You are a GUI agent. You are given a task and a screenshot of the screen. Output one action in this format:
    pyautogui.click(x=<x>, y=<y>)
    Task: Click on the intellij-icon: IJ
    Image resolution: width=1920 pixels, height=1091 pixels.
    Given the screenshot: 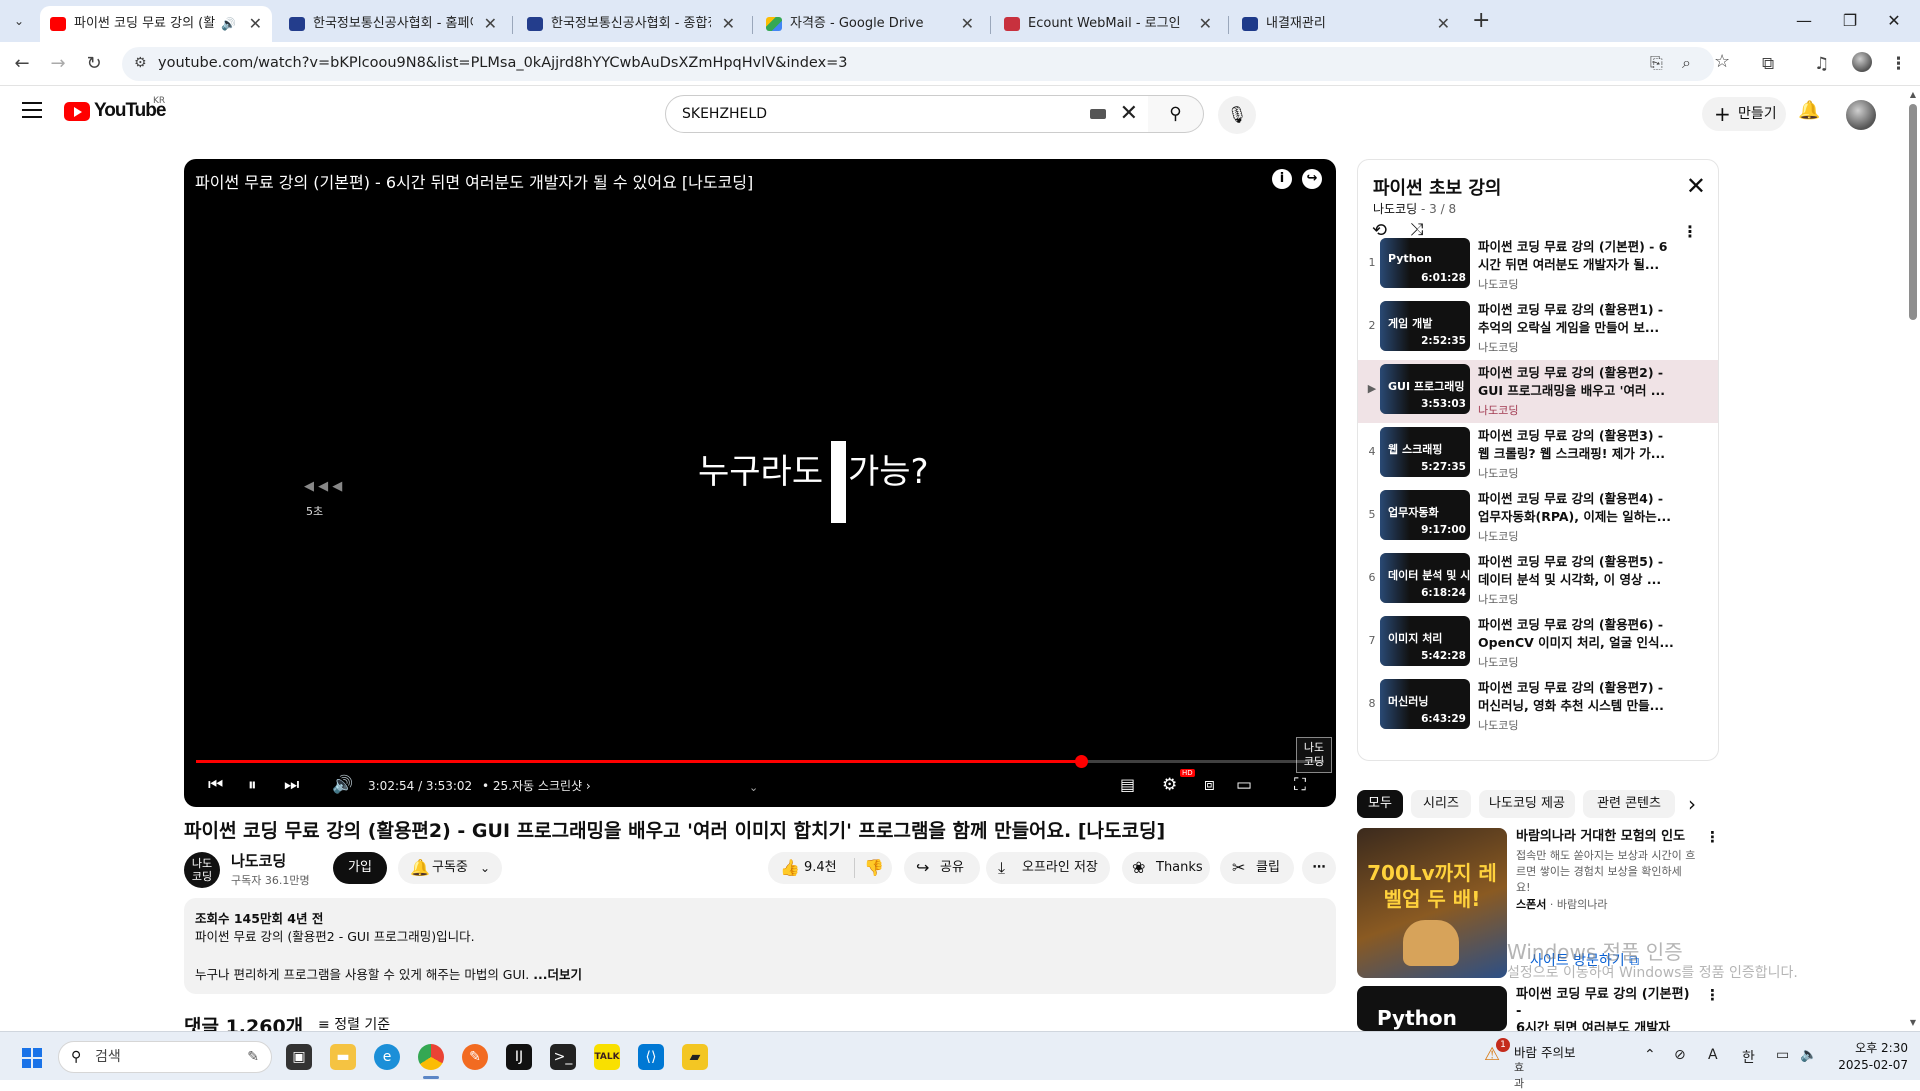 What is the action you would take?
    pyautogui.click(x=519, y=1057)
    